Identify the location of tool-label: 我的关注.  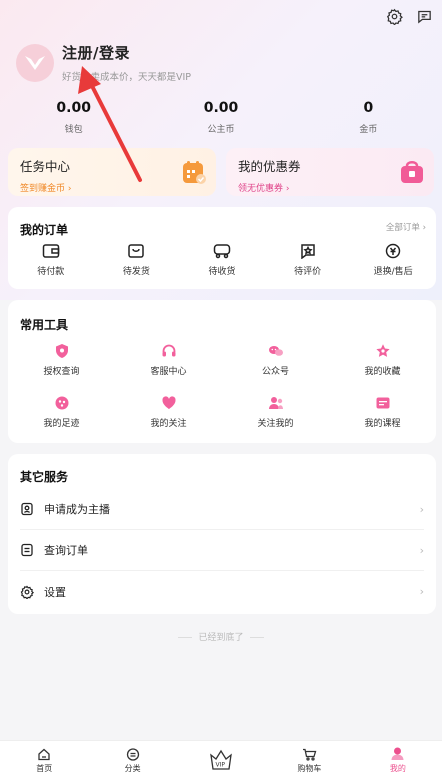
(168, 424).